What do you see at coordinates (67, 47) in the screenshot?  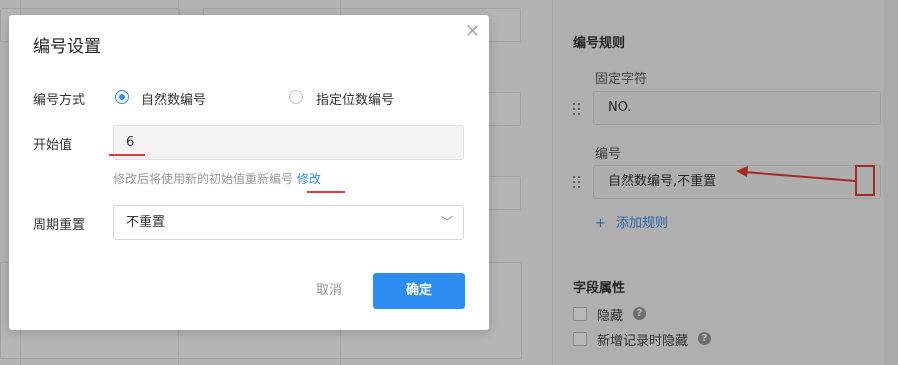 I see `dialog-title: 编号设置` at bounding box center [67, 47].